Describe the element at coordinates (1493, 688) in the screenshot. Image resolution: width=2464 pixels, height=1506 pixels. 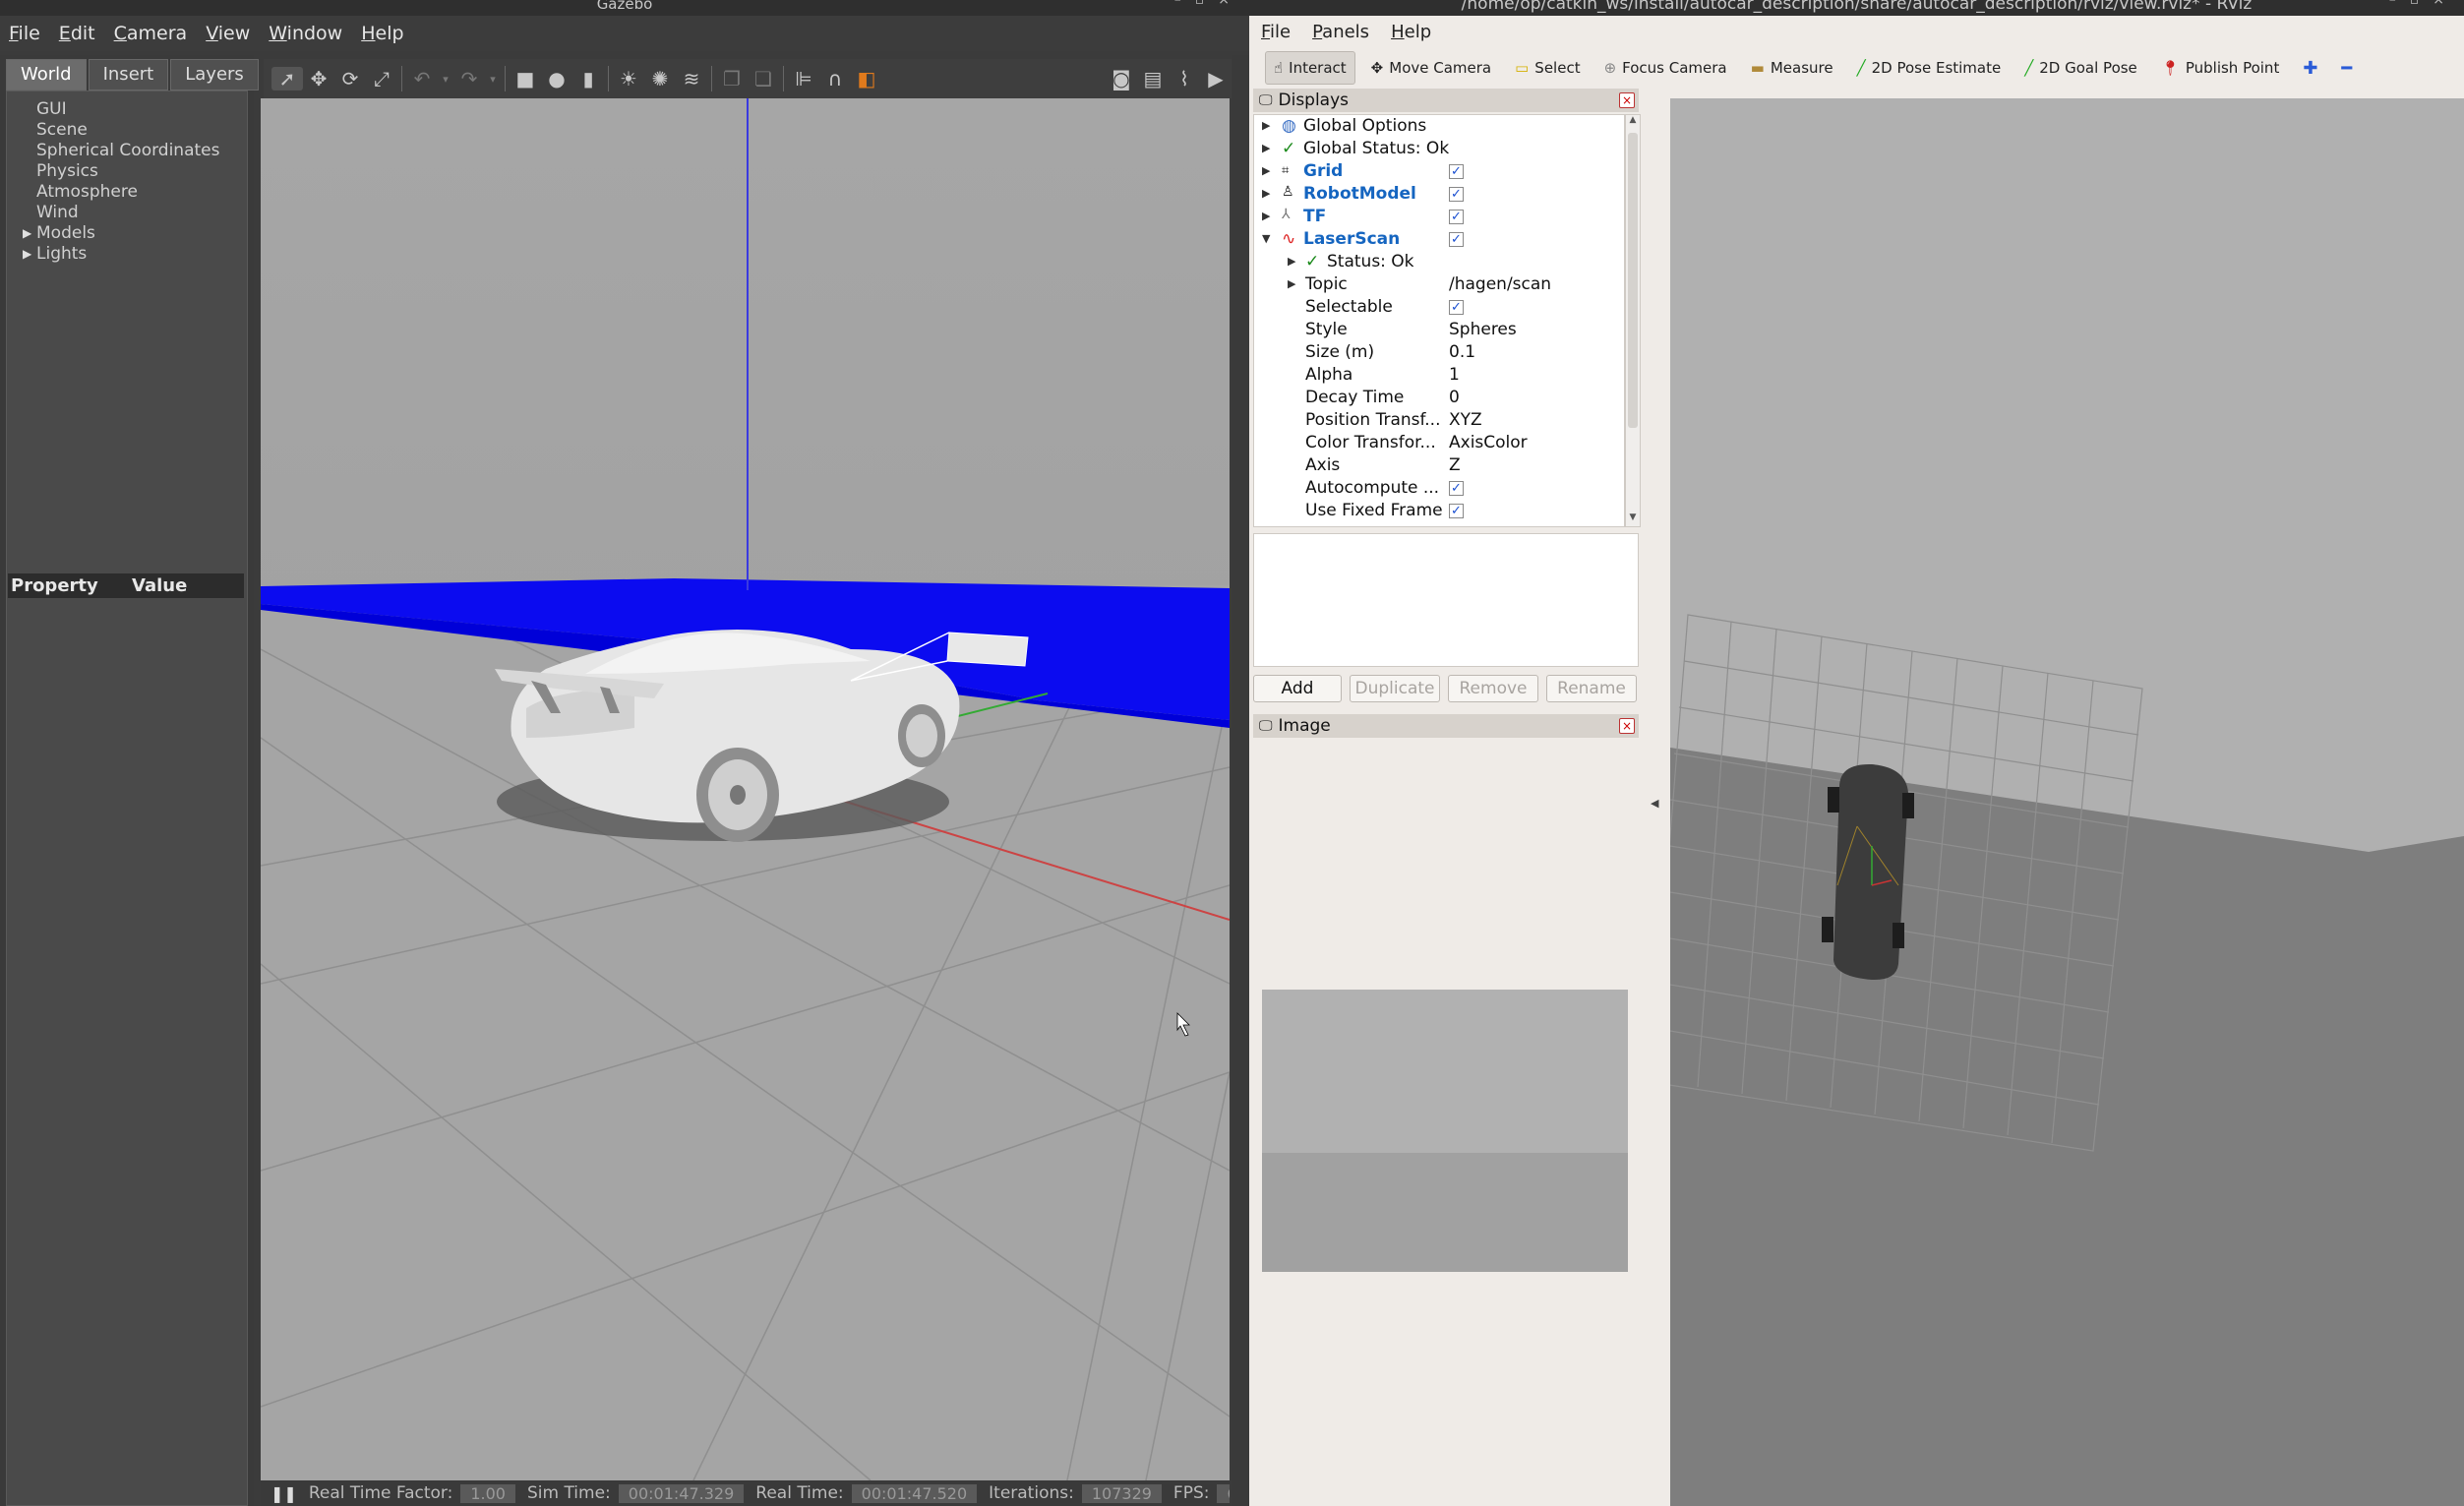
I see `remove-button: Remove` at that location.